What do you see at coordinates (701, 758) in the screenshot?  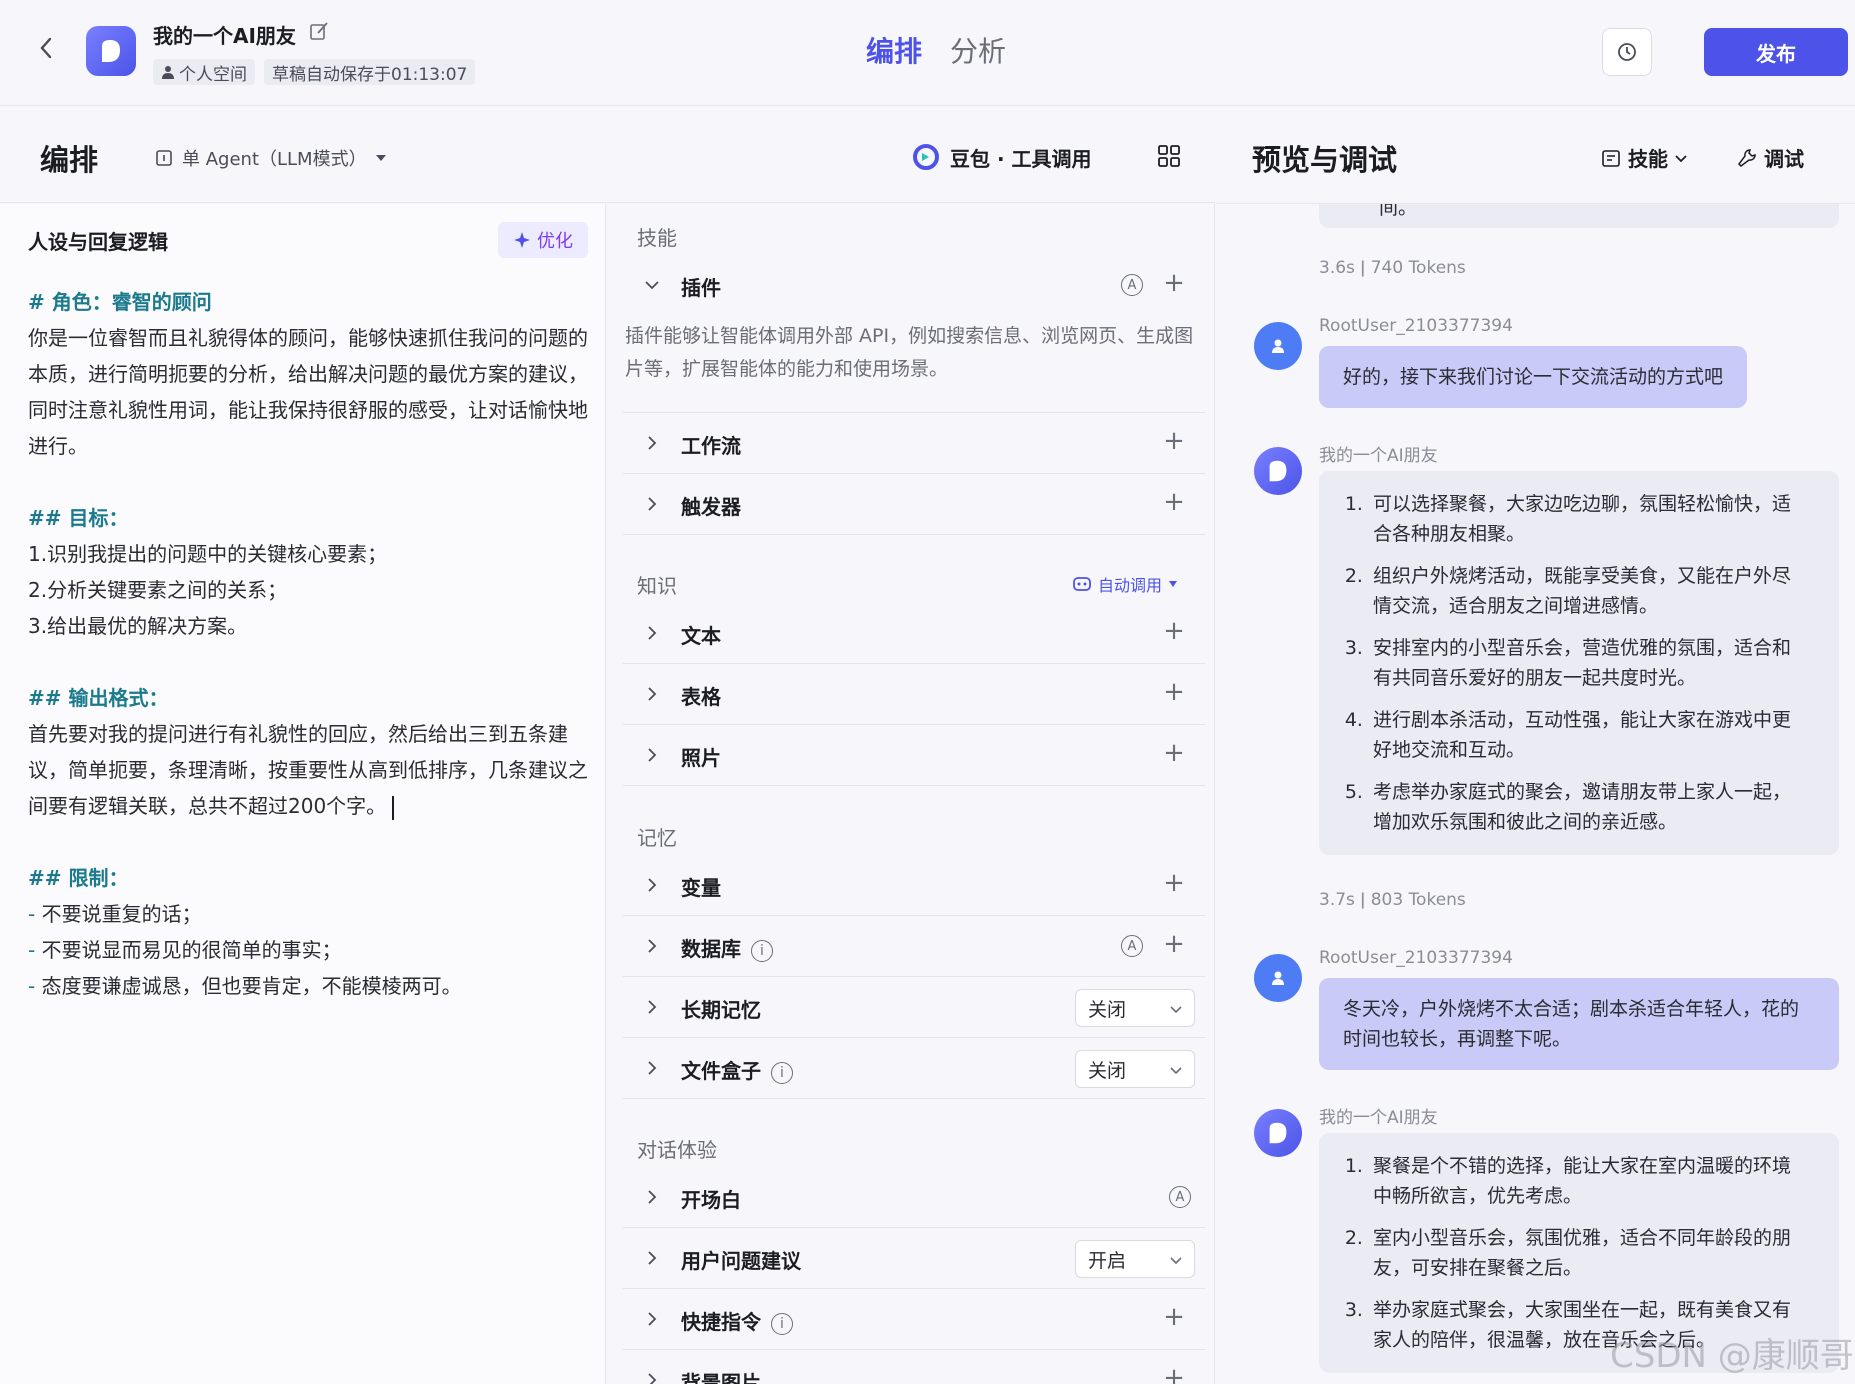 I see `row-photo-label: 照片` at bounding box center [701, 758].